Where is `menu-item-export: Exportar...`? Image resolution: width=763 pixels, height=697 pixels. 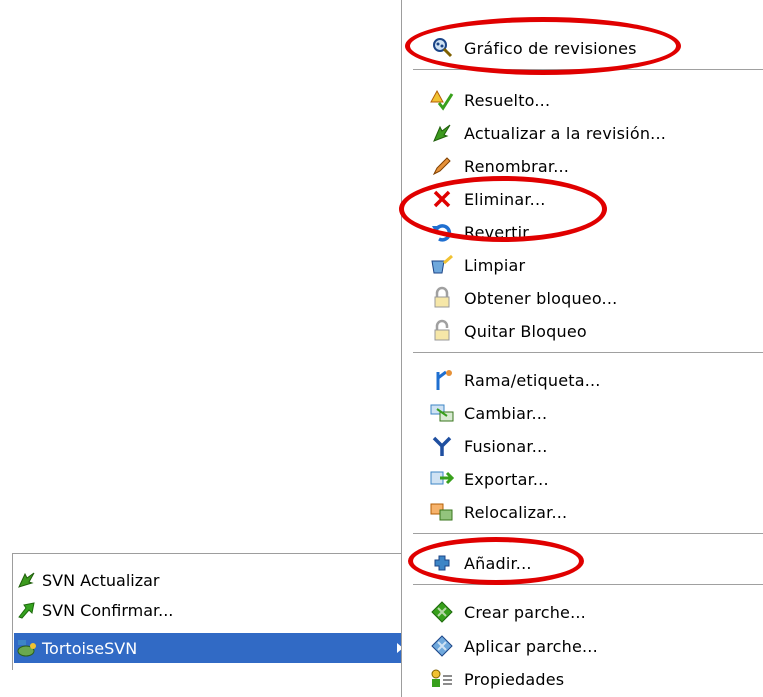 menu-item-export: Exportar... is located at coordinates (595, 479).